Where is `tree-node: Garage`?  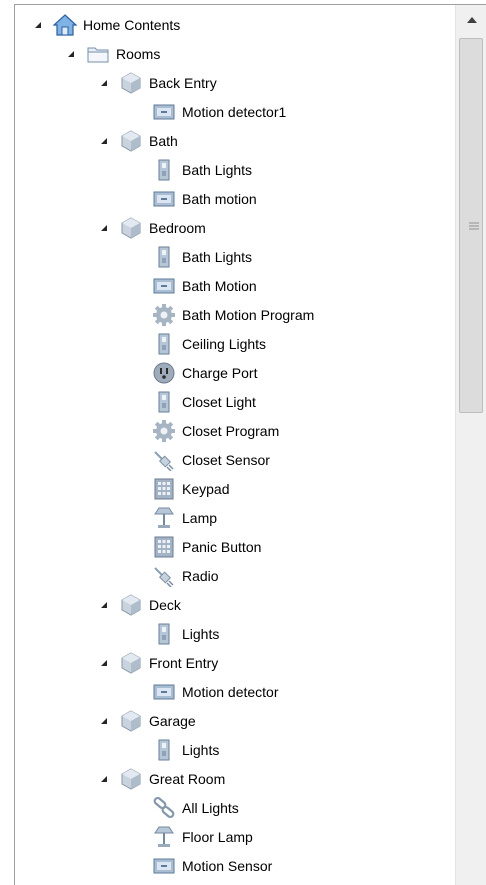
tree-node: Garage is located at coordinates (146, 720).